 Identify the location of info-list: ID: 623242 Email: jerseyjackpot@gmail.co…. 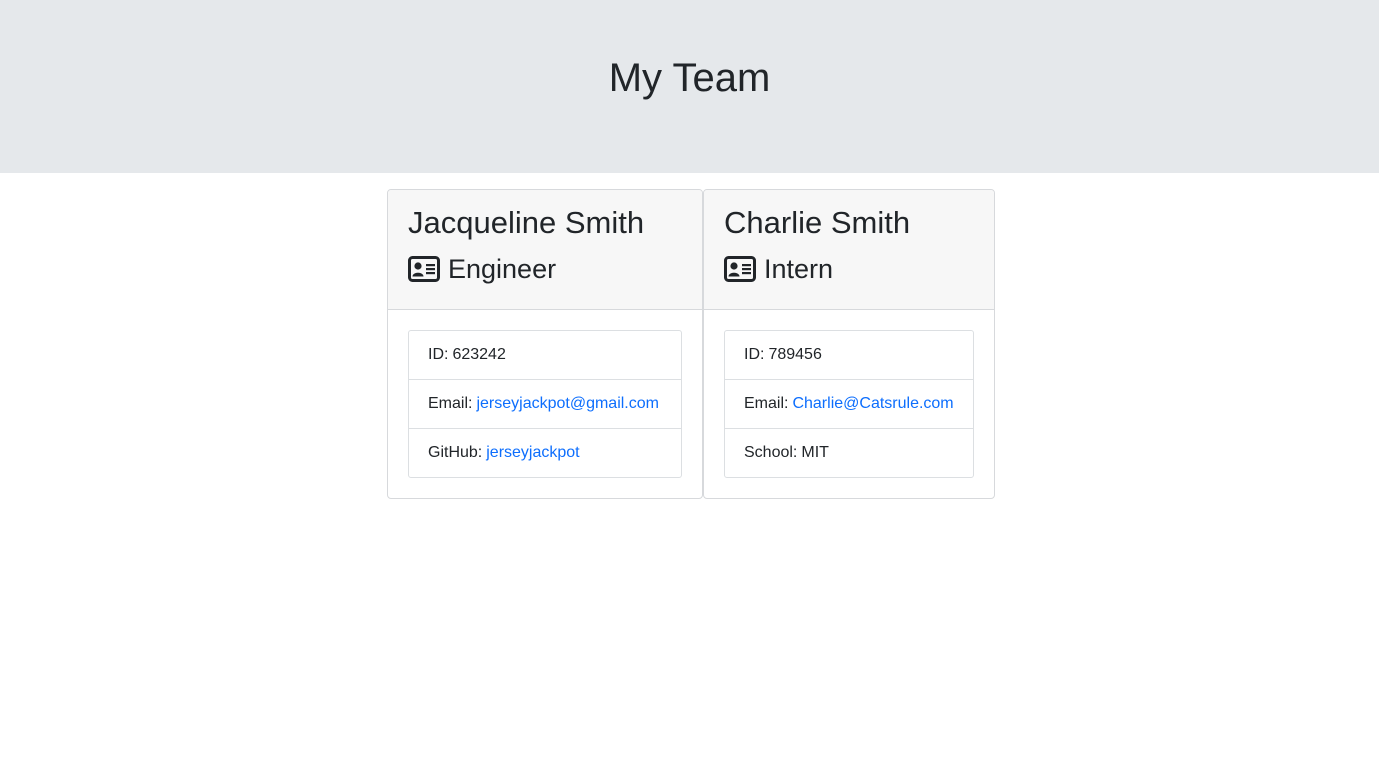
(545, 404).